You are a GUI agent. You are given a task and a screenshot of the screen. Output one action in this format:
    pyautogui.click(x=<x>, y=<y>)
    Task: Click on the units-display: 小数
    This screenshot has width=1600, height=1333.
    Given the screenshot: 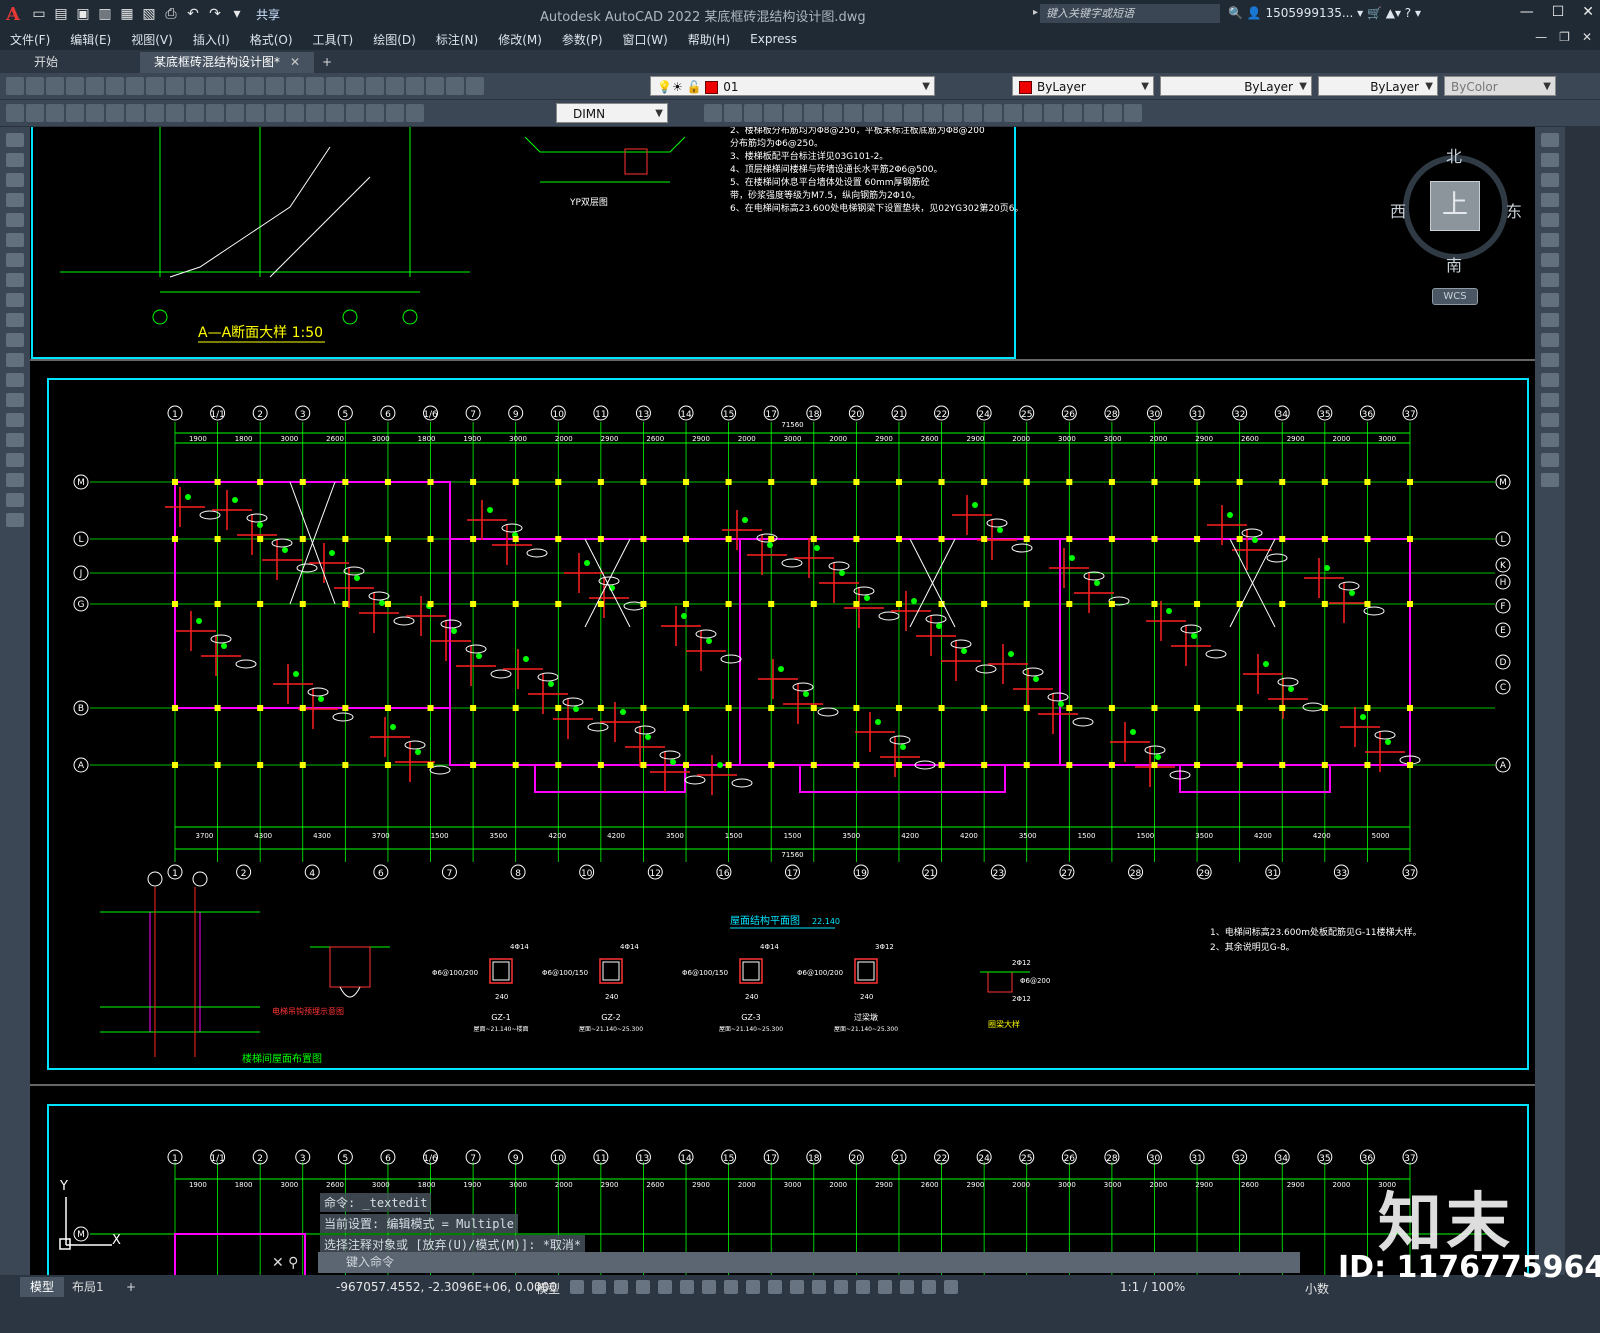 What is the action you would take?
    pyautogui.click(x=1317, y=1288)
    